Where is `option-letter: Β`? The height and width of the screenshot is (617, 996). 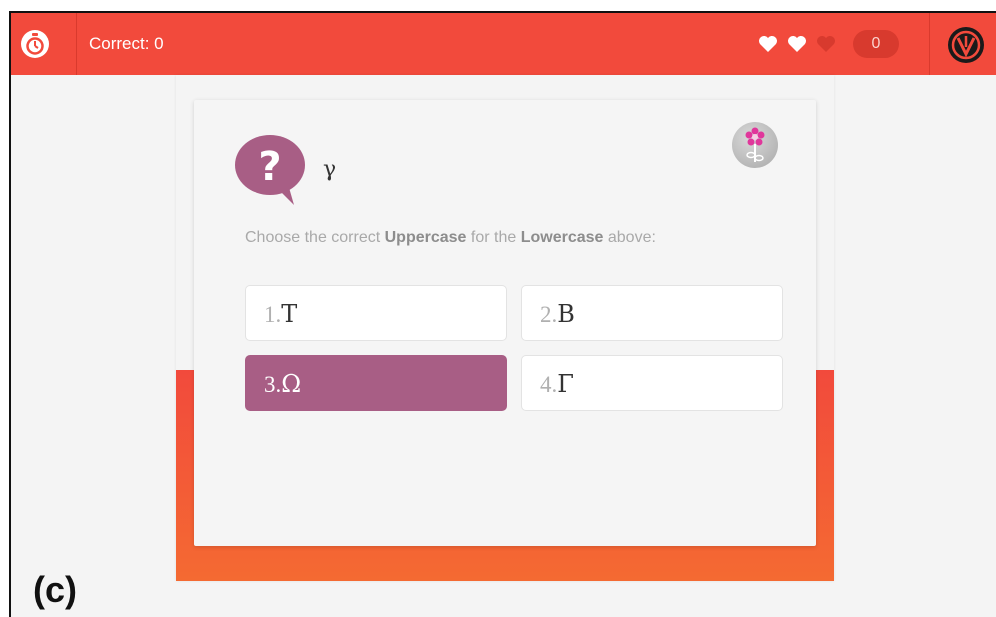
option-letter: Β is located at coordinates (566, 314).